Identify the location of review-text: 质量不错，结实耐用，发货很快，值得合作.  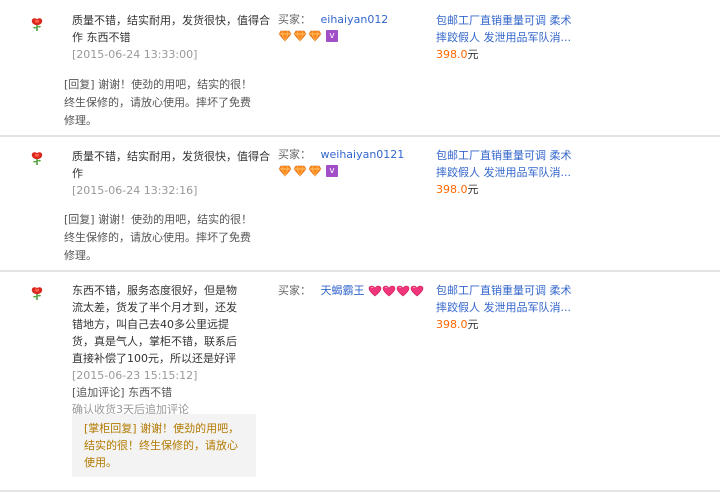
(171, 165).